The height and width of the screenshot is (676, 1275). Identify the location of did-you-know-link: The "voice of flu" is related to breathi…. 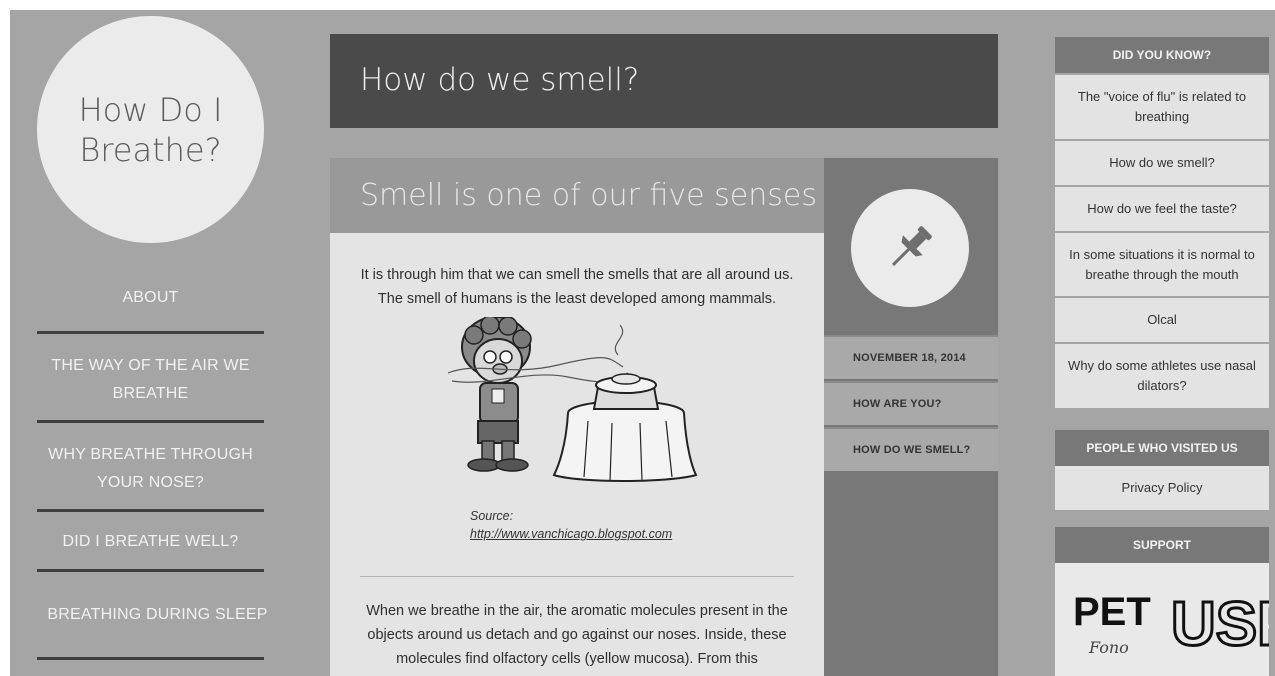
(1162, 107).